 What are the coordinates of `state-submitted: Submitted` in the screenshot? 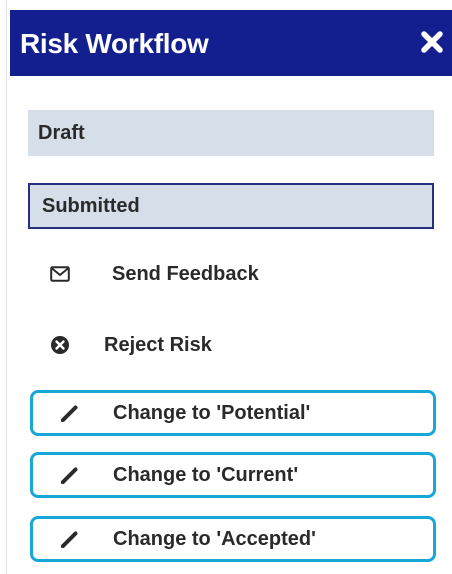 It's located at (231, 206).